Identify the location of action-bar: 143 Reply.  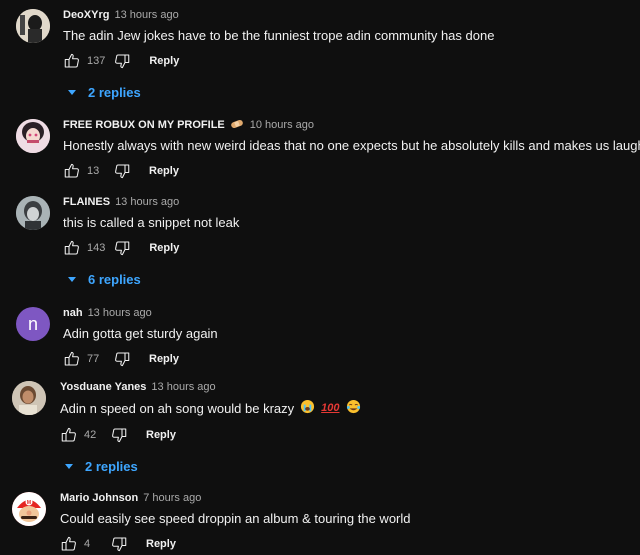
(351, 248).